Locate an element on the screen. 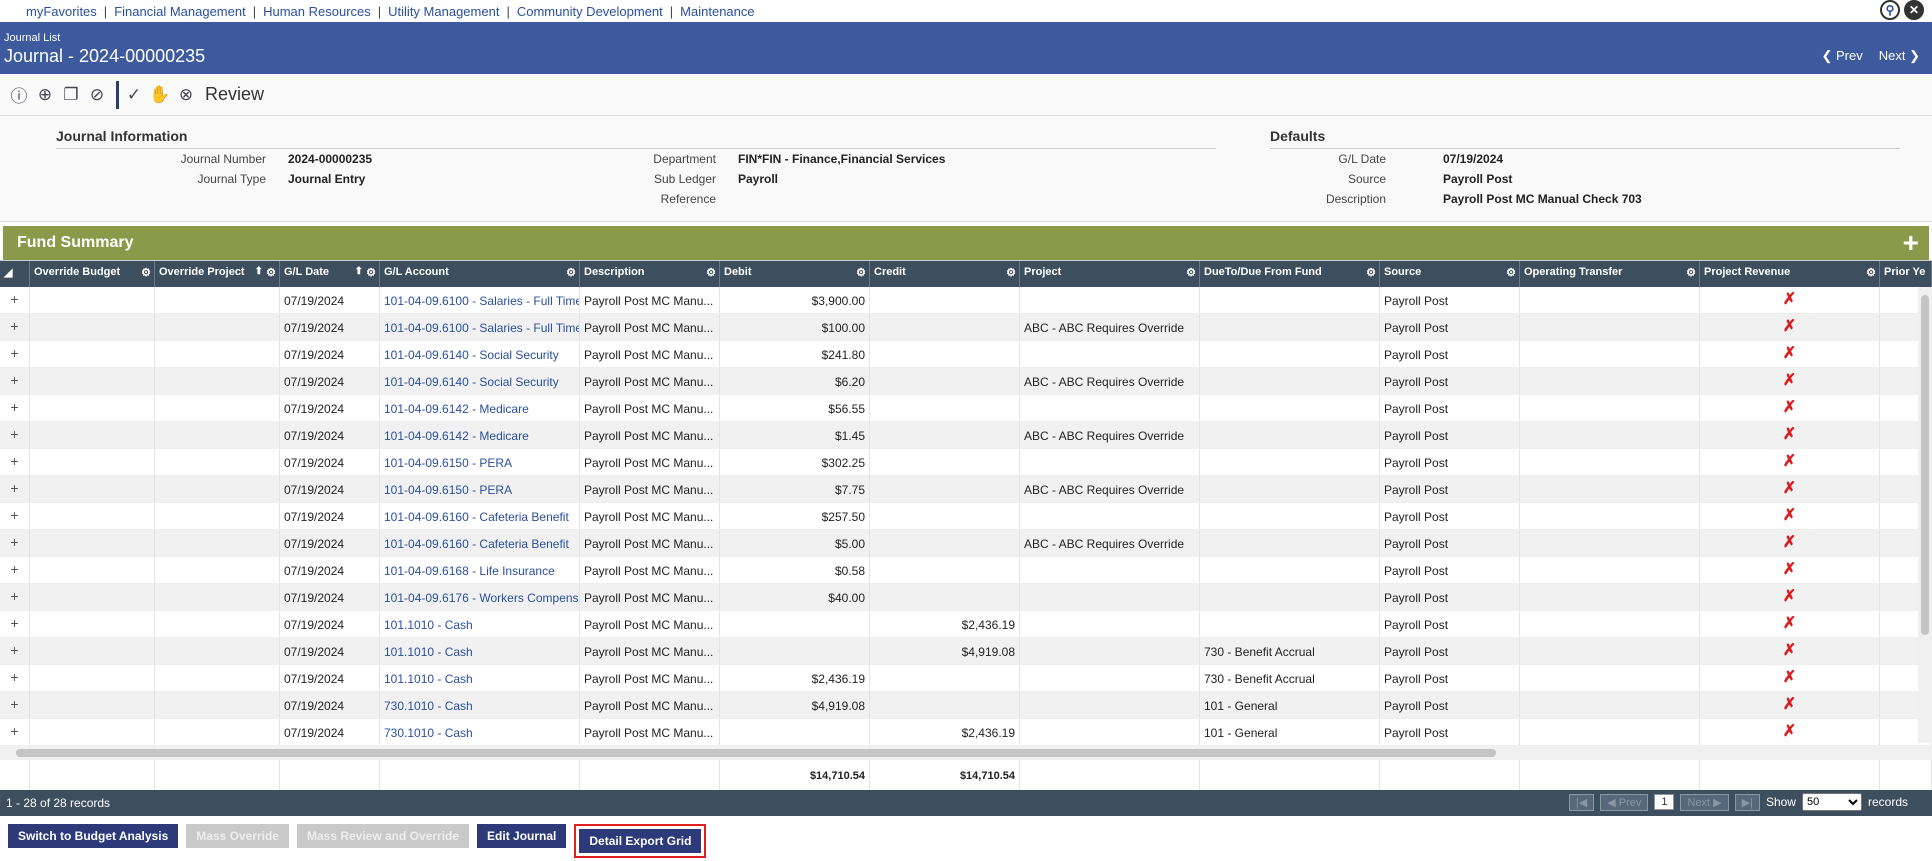  column-header: Project ⚙ is located at coordinates (1110, 274).